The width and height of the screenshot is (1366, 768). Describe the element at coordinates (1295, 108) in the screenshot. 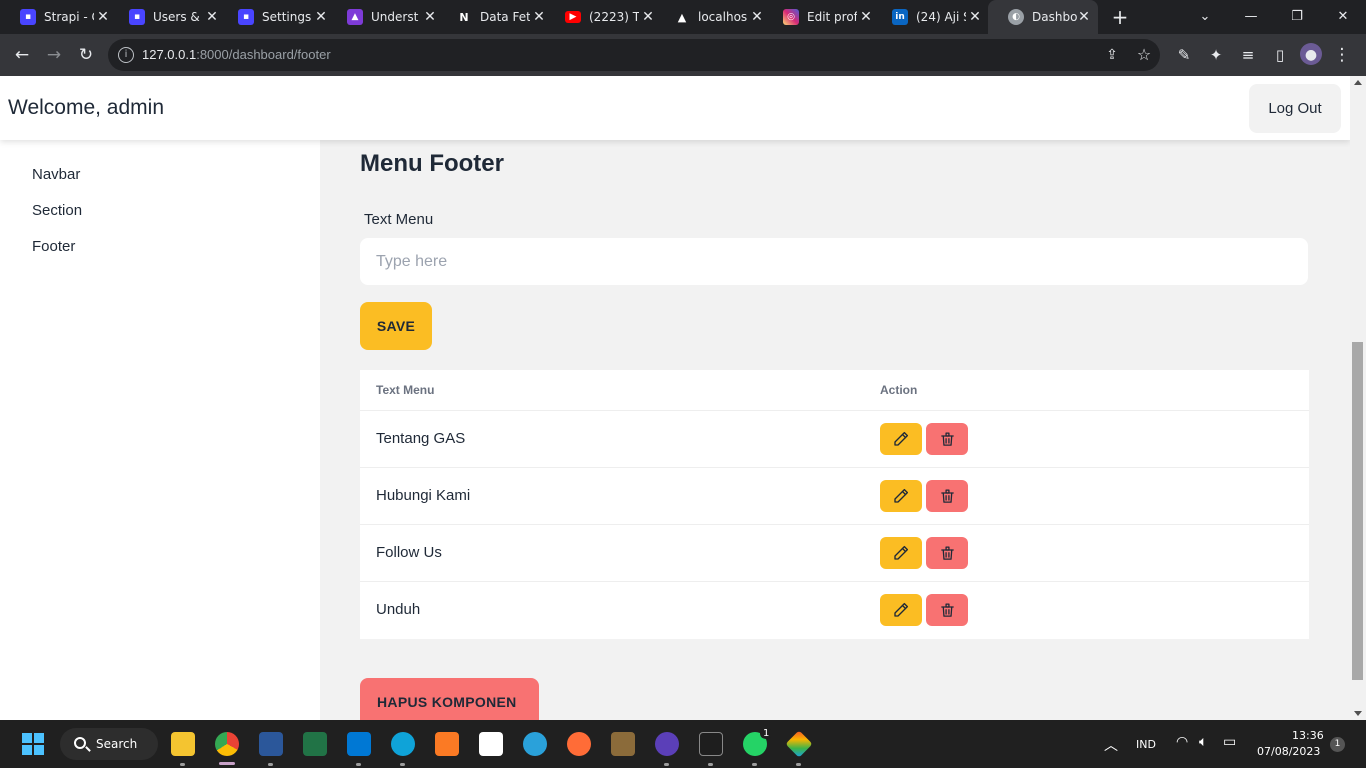

I see `logout-button: Log Out` at that location.